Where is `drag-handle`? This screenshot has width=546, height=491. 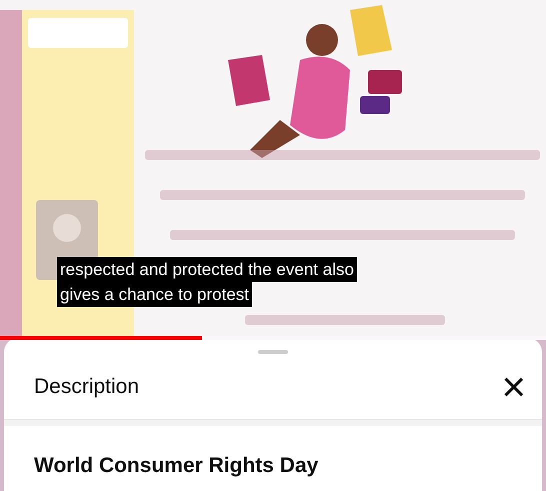
drag-handle is located at coordinates (273, 352).